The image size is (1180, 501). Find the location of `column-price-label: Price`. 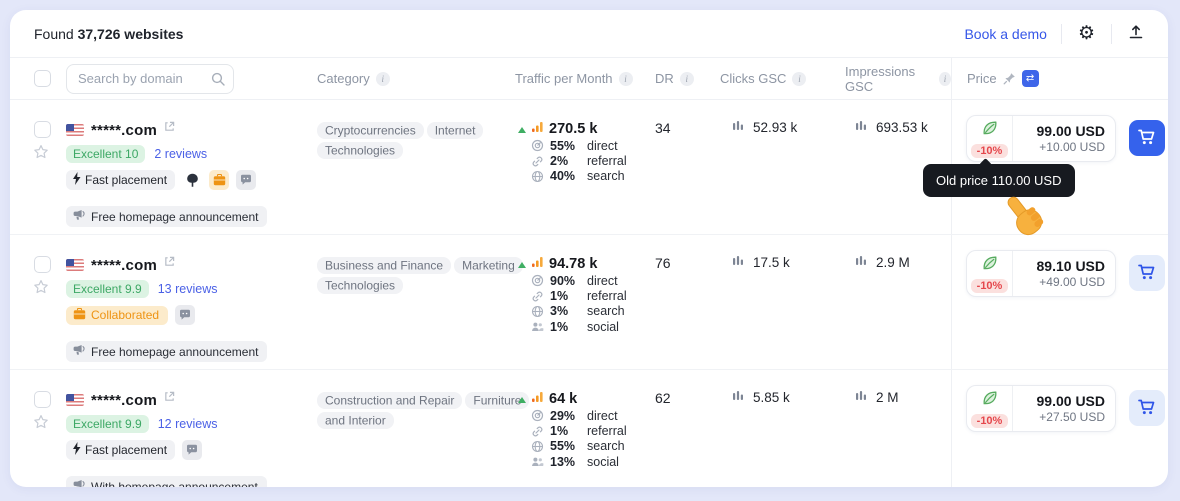

column-price-label: Price is located at coordinates (982, 78).